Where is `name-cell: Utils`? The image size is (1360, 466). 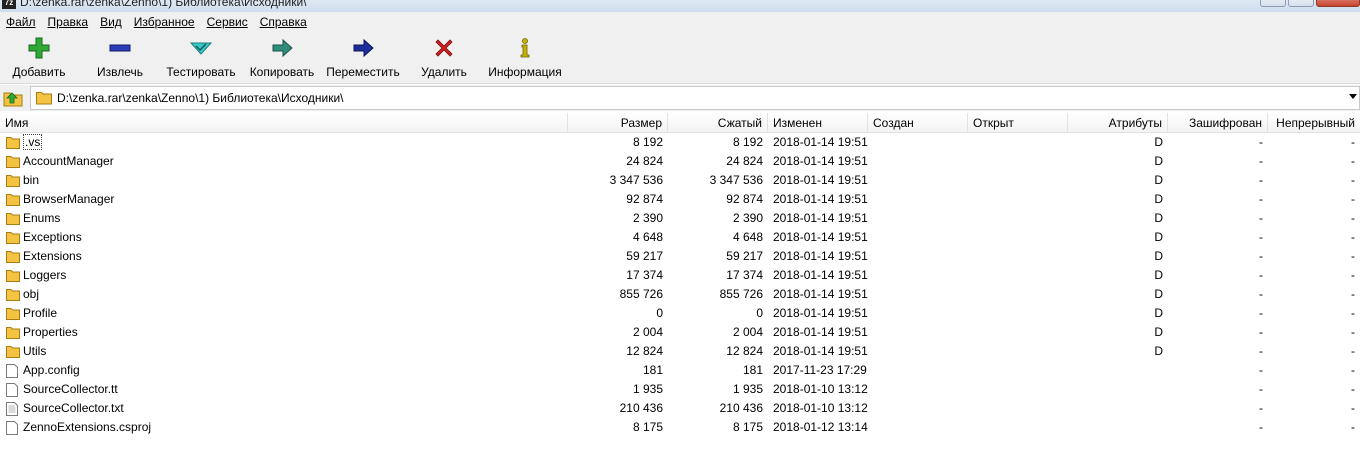
name-cell: Utils is located at coordinates (284, 351).